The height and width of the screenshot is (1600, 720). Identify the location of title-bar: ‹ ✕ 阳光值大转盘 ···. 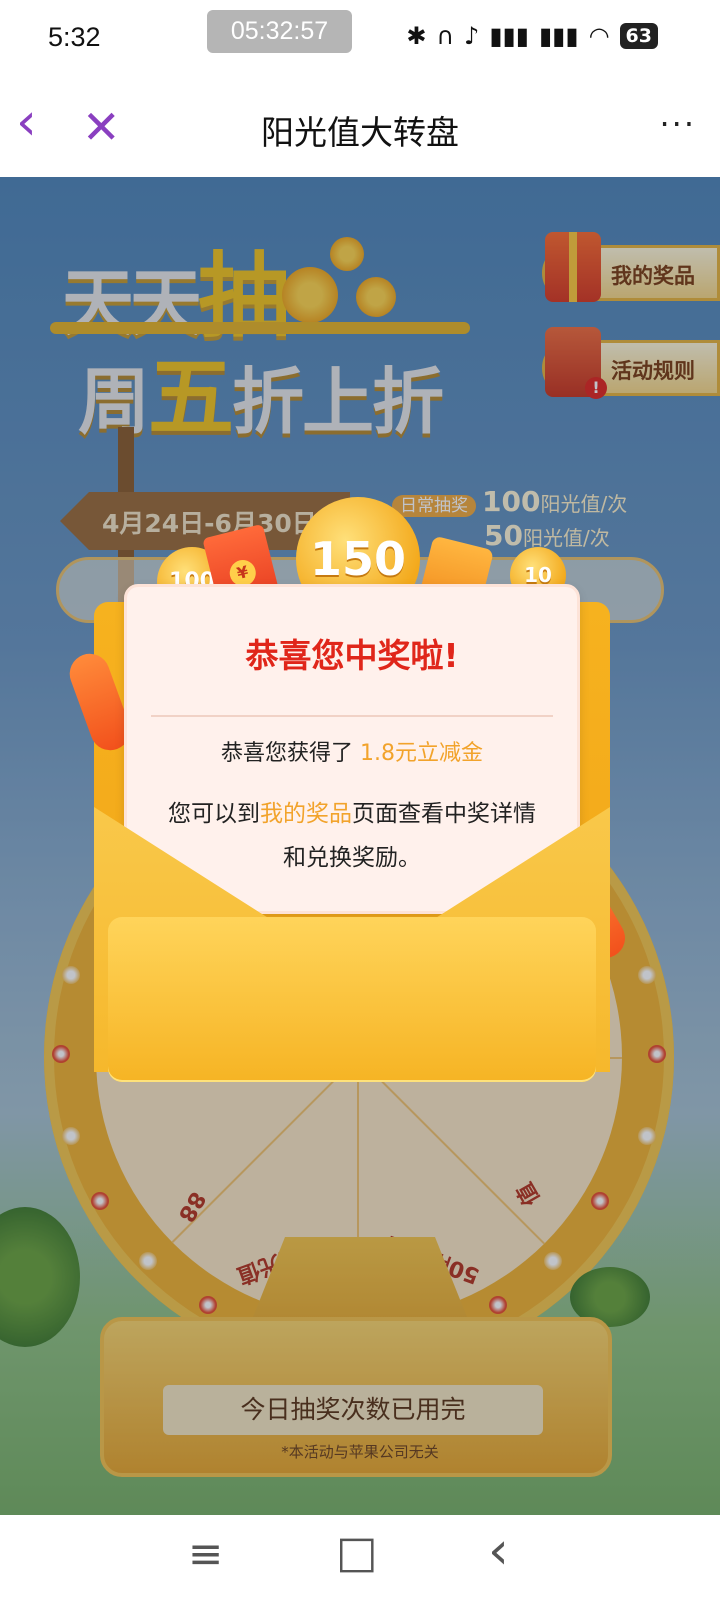
(360, 129).